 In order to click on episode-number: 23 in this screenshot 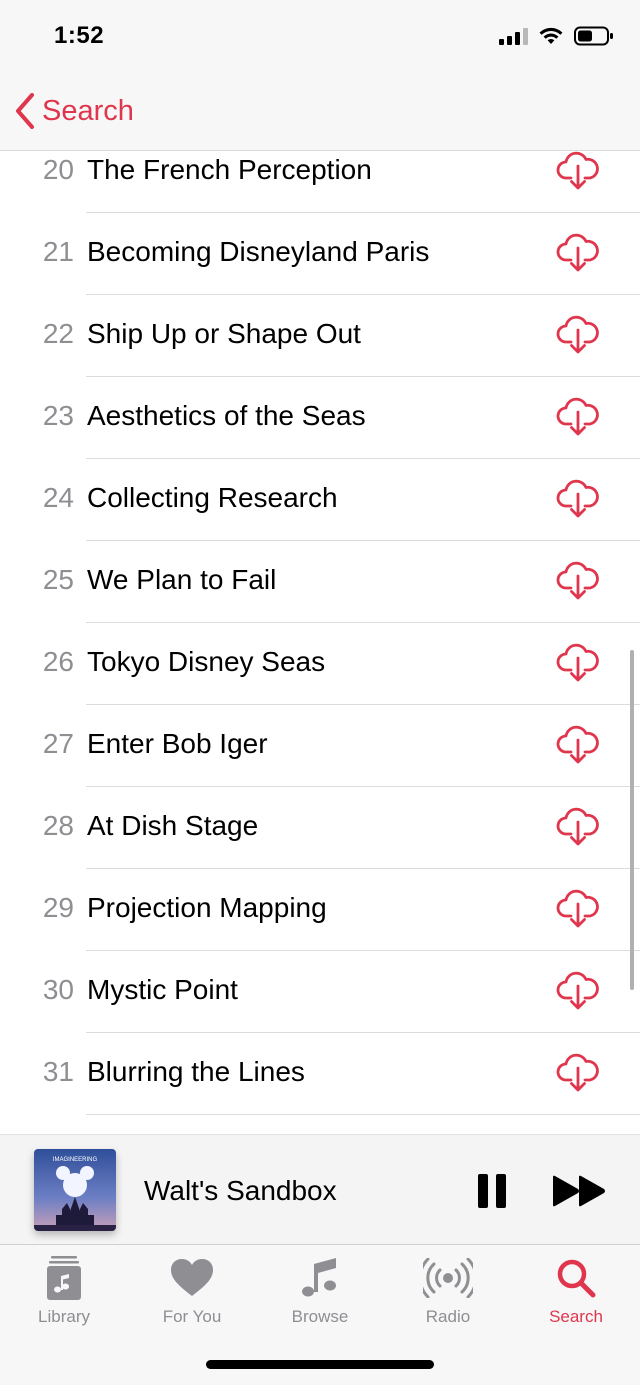, I will do `click(58, 415)`.